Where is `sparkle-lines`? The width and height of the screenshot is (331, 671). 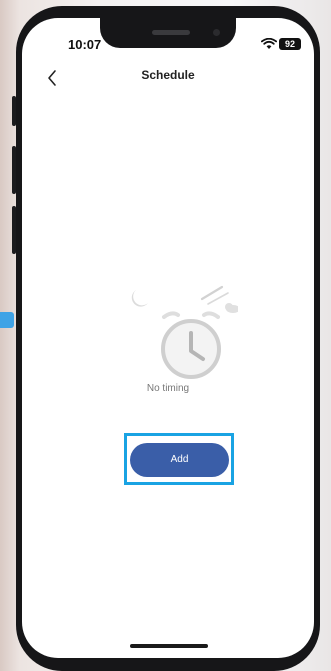
sparkle-lines is located at coordinates (214, 295).